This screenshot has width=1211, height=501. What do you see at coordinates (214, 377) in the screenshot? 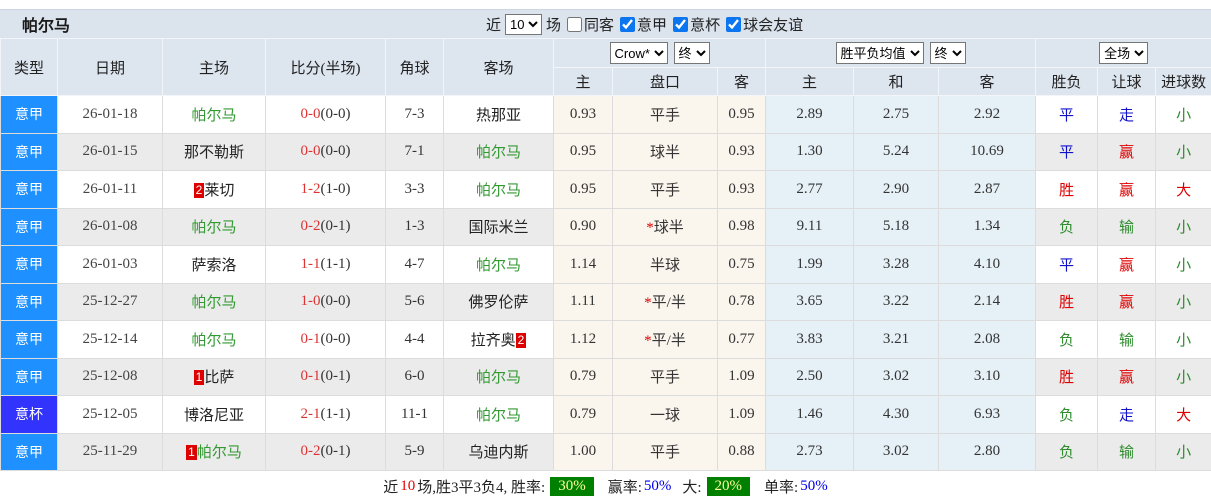
I see `home-team: 1比萨` at bounding box center [214, 377].